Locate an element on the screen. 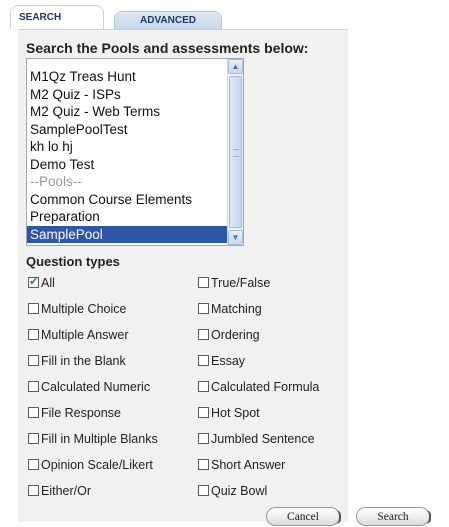 The image size is (449, 527). question-type-checkbox: Ordering is located at coordinates (229, 335).